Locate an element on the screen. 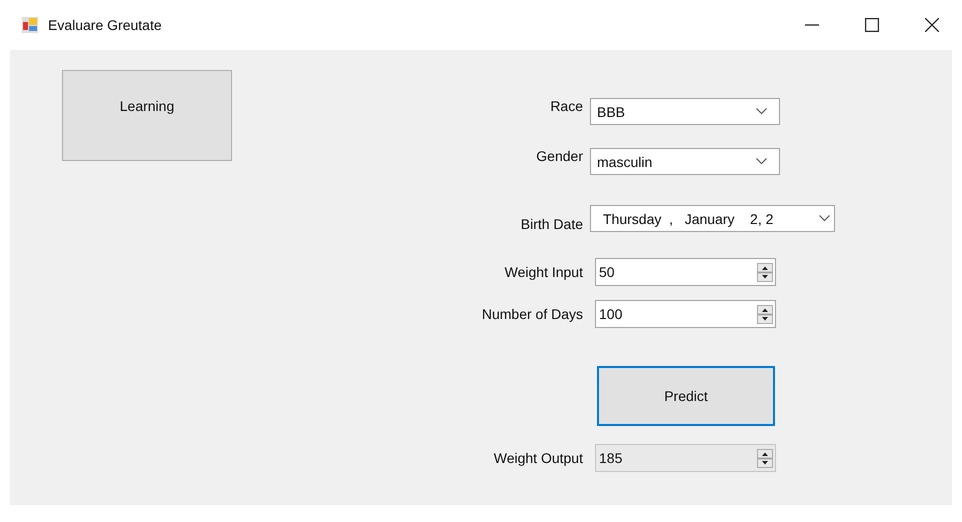 This screenshot has height=522, width=962. dropdown: masculin is located at coordinates (685, 161).